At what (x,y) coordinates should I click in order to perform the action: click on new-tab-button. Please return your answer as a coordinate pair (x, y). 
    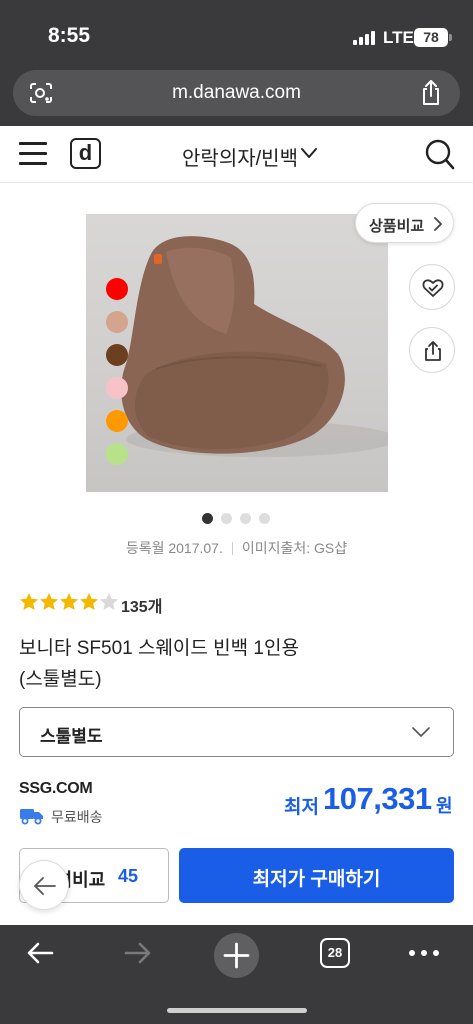
    Looking at the image, I should click on (236, 955).